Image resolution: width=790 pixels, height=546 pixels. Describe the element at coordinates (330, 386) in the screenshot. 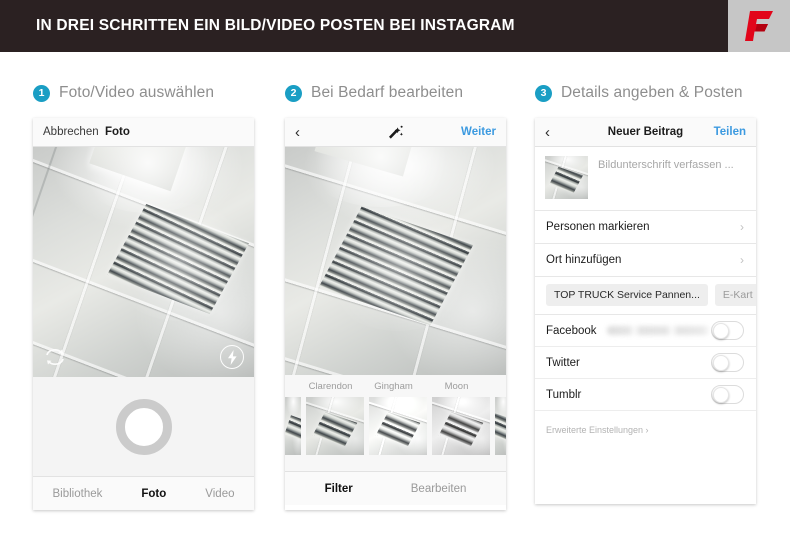

I see `filter-name-clarendon: Clarendon` at that location.